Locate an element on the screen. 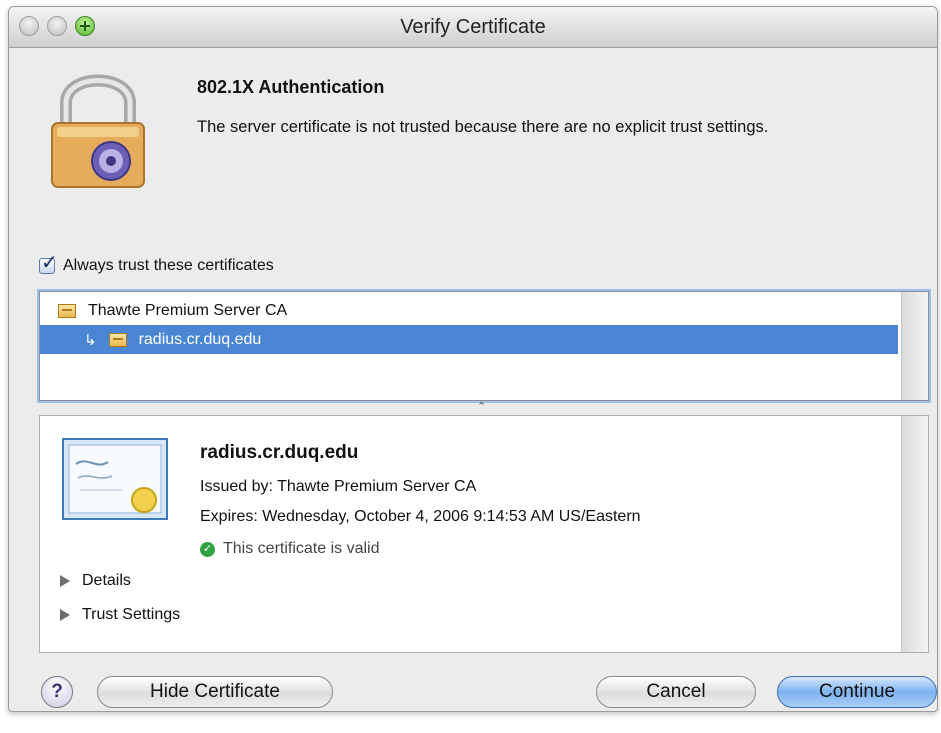  detail-scrollbar is located at coordinates (914, 534).